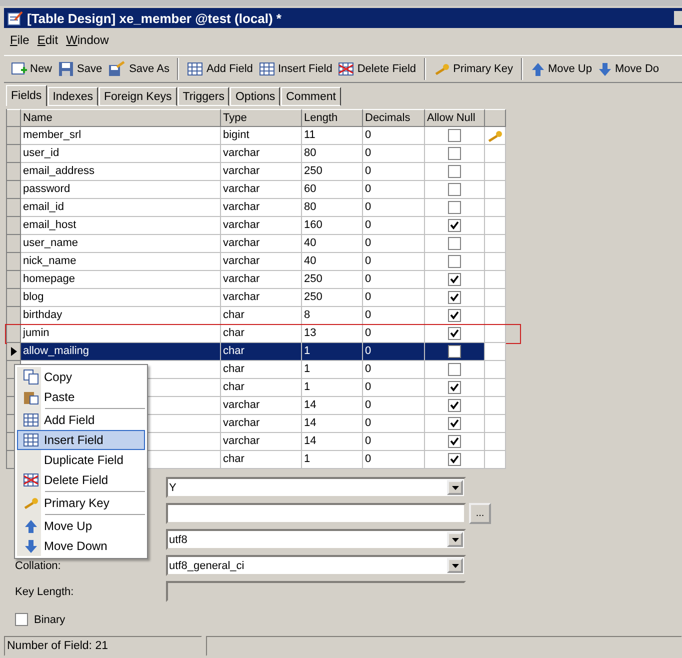 The image size is (682, 658). I want to click on toolbar-button: Add Field, so click(220, 69).